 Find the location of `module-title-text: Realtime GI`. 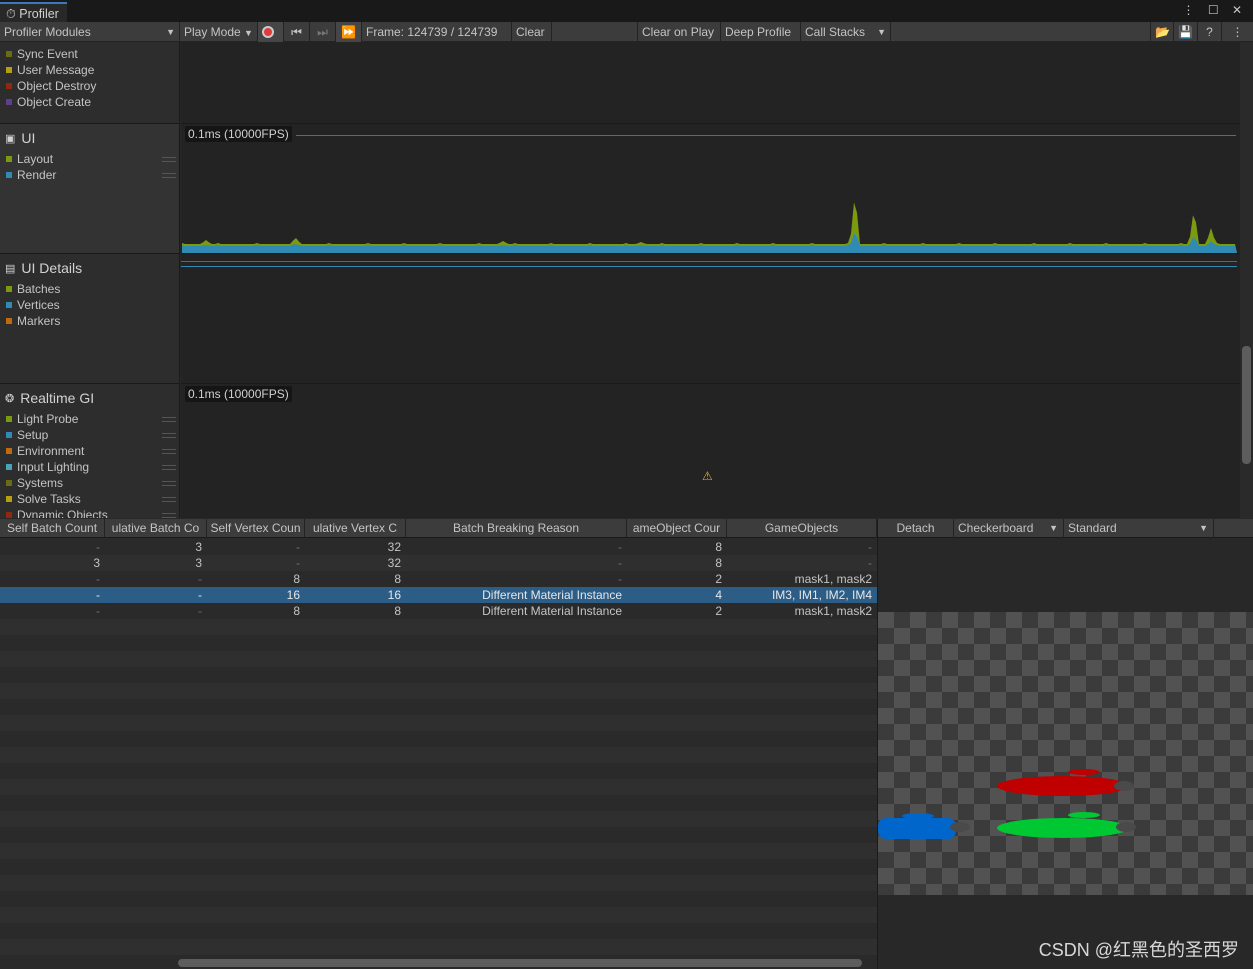

module-title-text: Realtime GI is located at coordinates (57, 398).